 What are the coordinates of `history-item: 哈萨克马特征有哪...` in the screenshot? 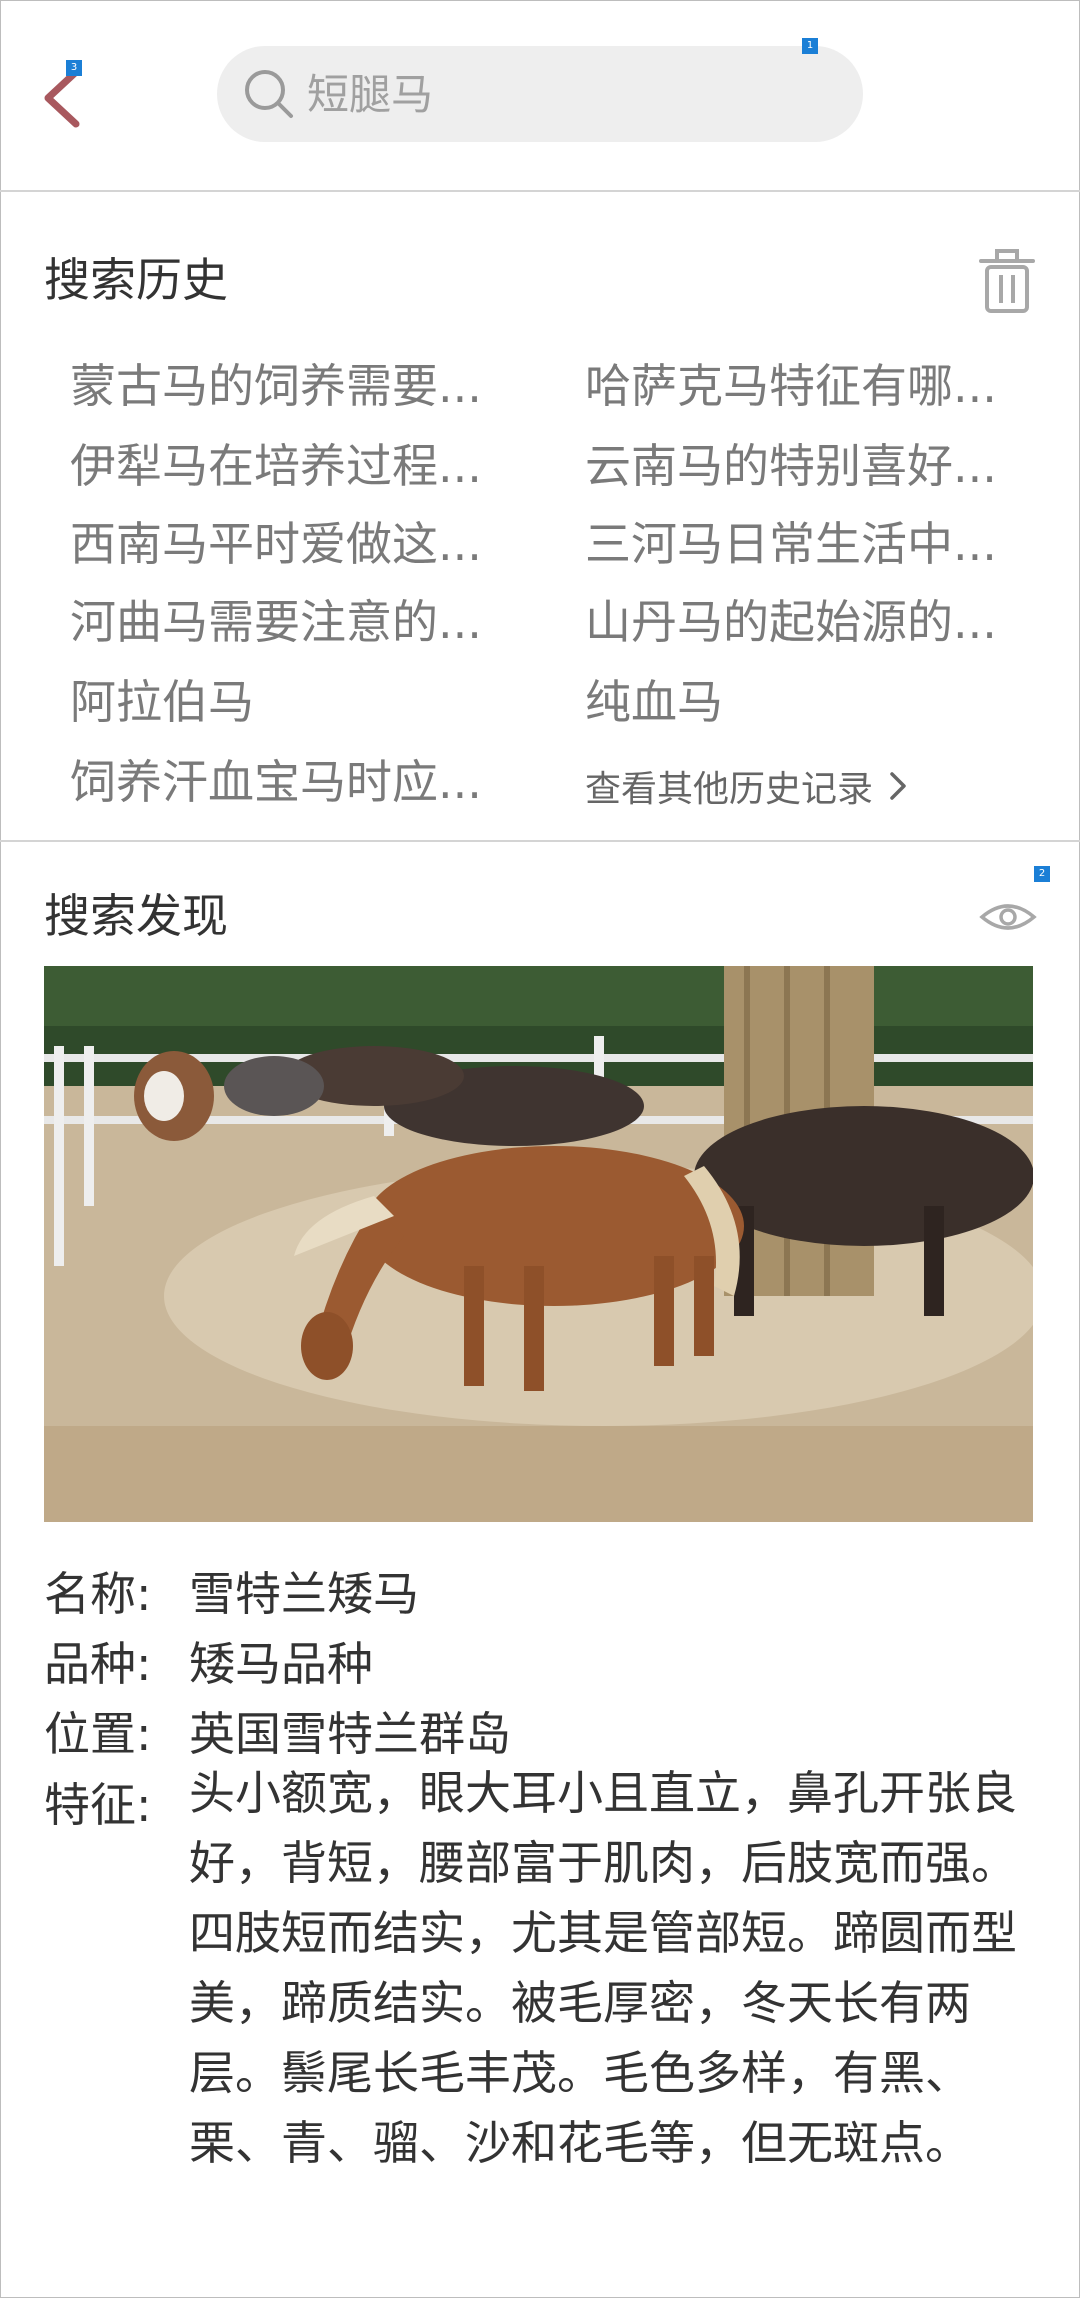 It's located at (791, 383).